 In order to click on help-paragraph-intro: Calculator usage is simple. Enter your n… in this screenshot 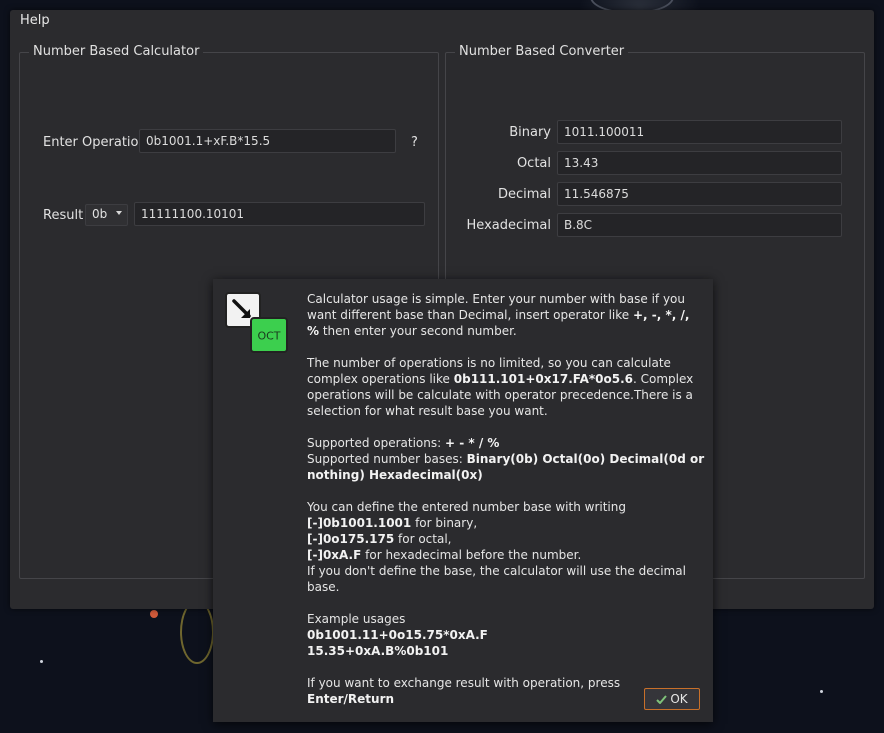, I will do `click(506, 315)`.